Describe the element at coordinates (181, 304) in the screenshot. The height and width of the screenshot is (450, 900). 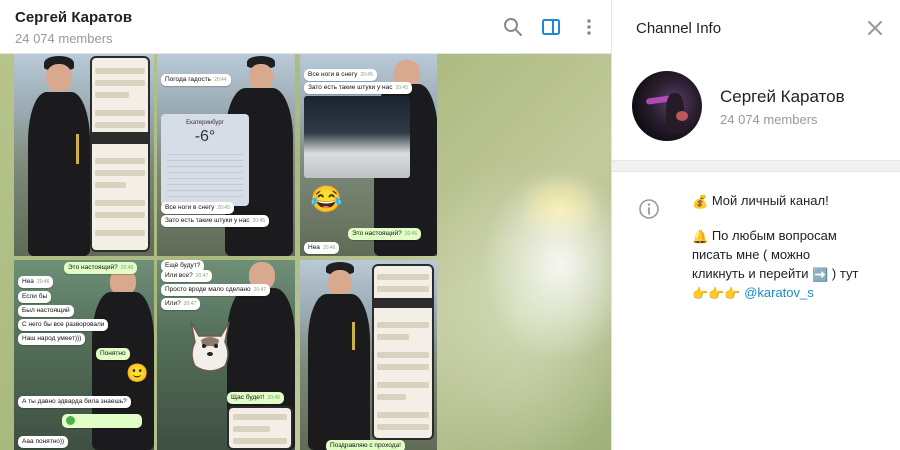
I see `message-bubble: Или? 20:47` at that location.